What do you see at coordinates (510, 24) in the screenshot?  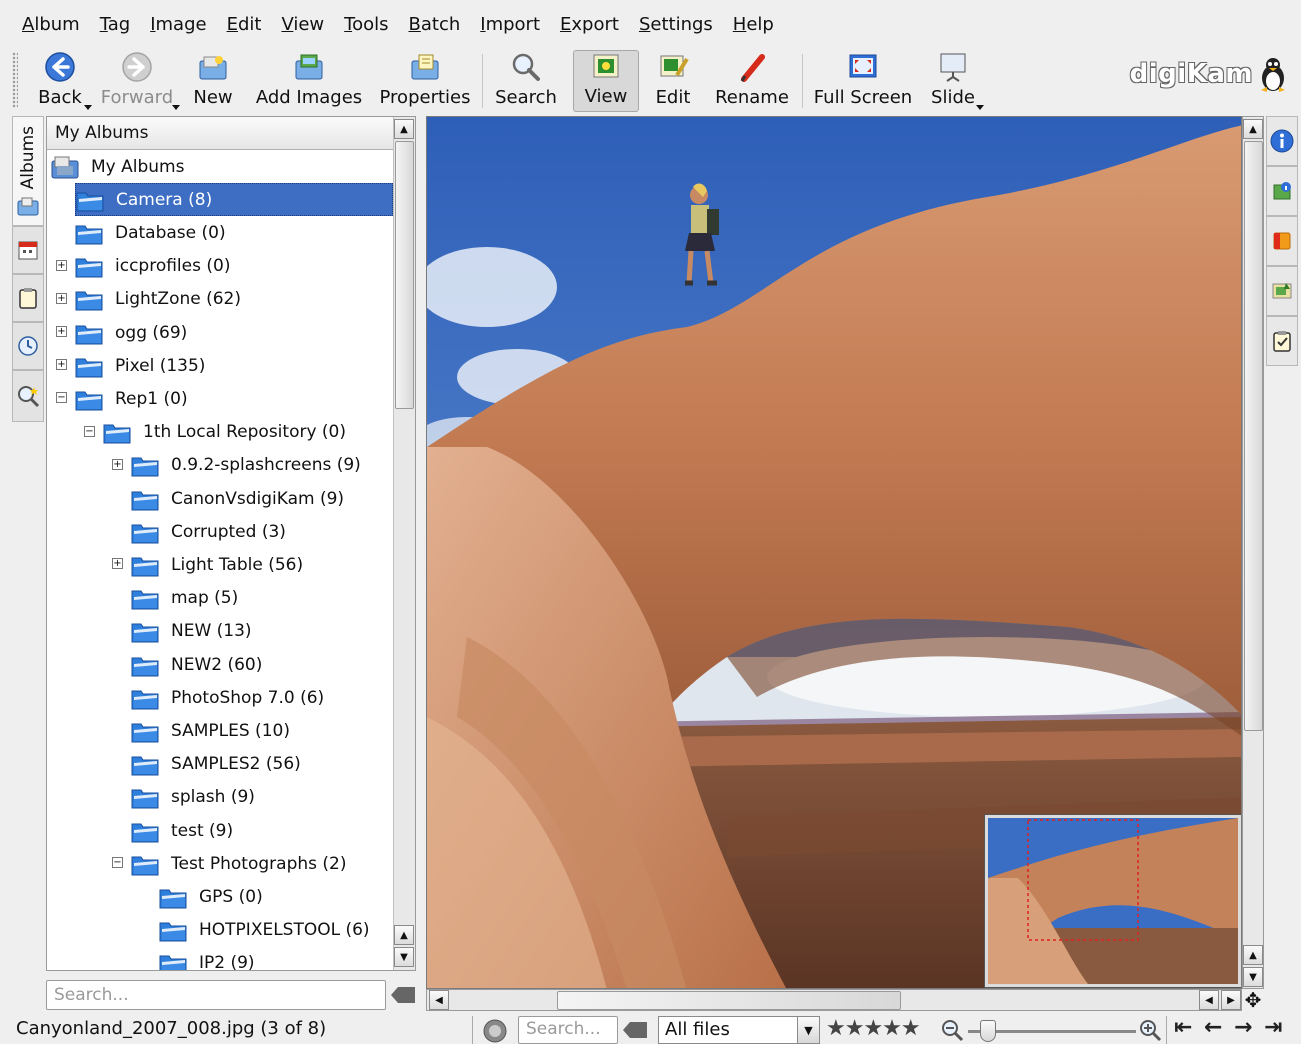 I see `menu-item: Import` at bounding box center [510, 24].